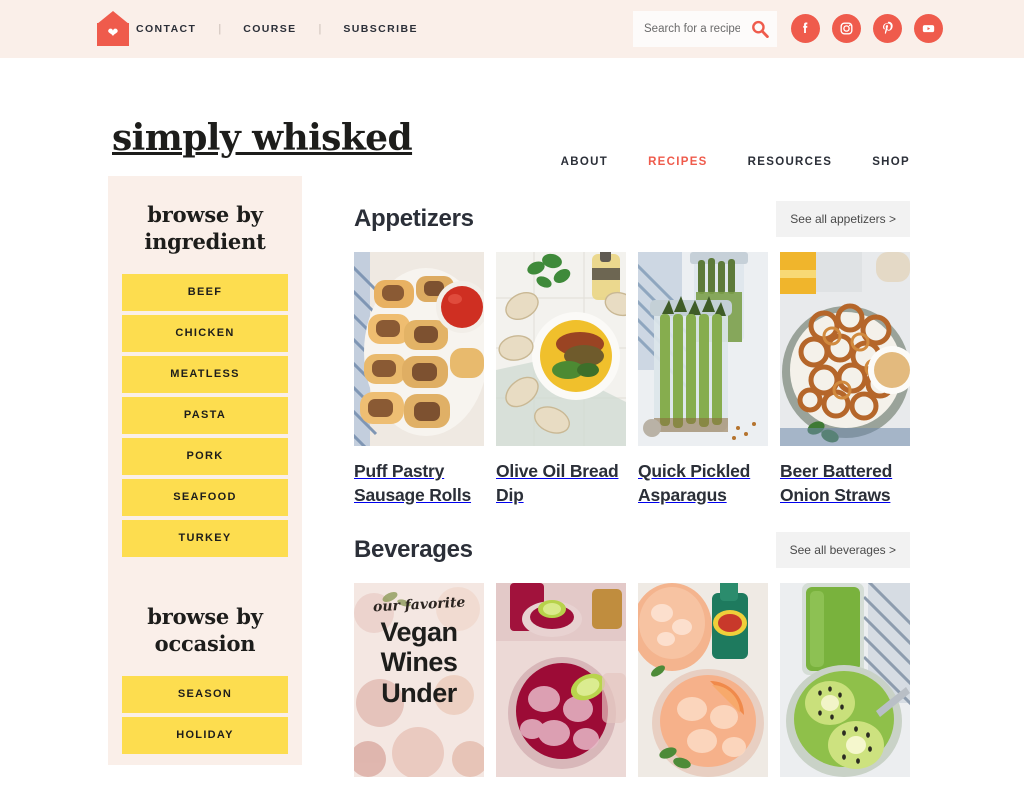  Describe the element at coordinates (703, 349) in the screenshot. I see `recipe-thumbnail-pickled-asparagus` at that location.